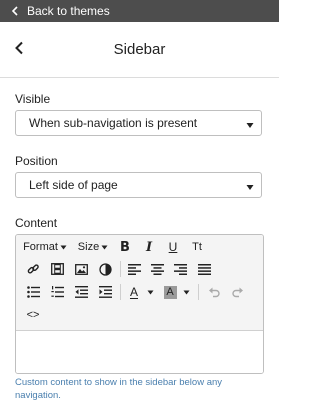 The height and width of the screenshot is (418, 320). I want to click on source-code-button: <>, so click(33, 315).